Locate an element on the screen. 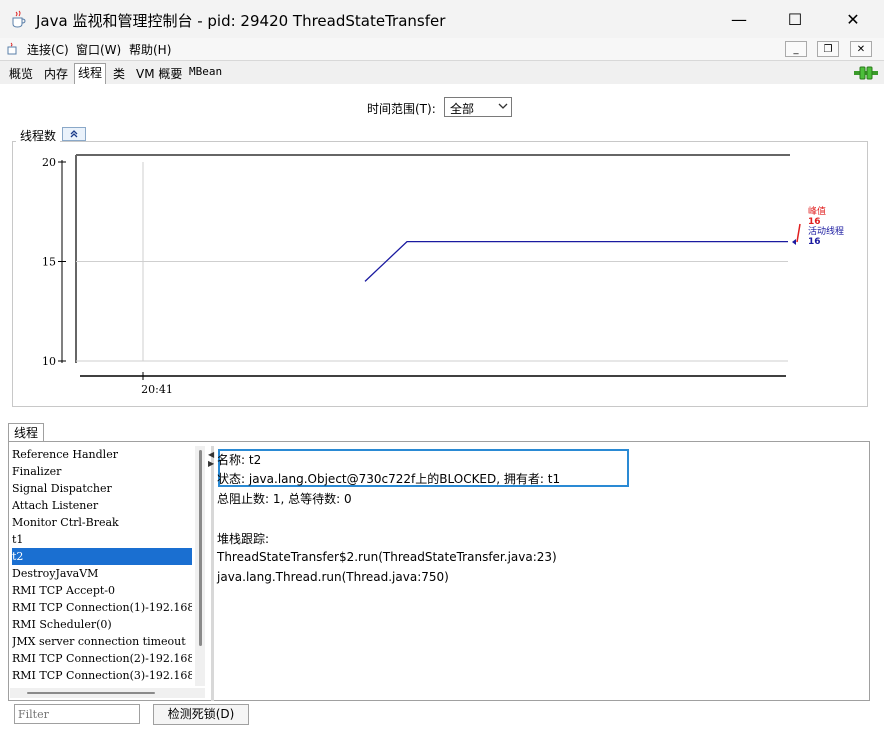 The image size is (884, 742). horizontal-scroll-thumb is located at coordinates (91, 693).